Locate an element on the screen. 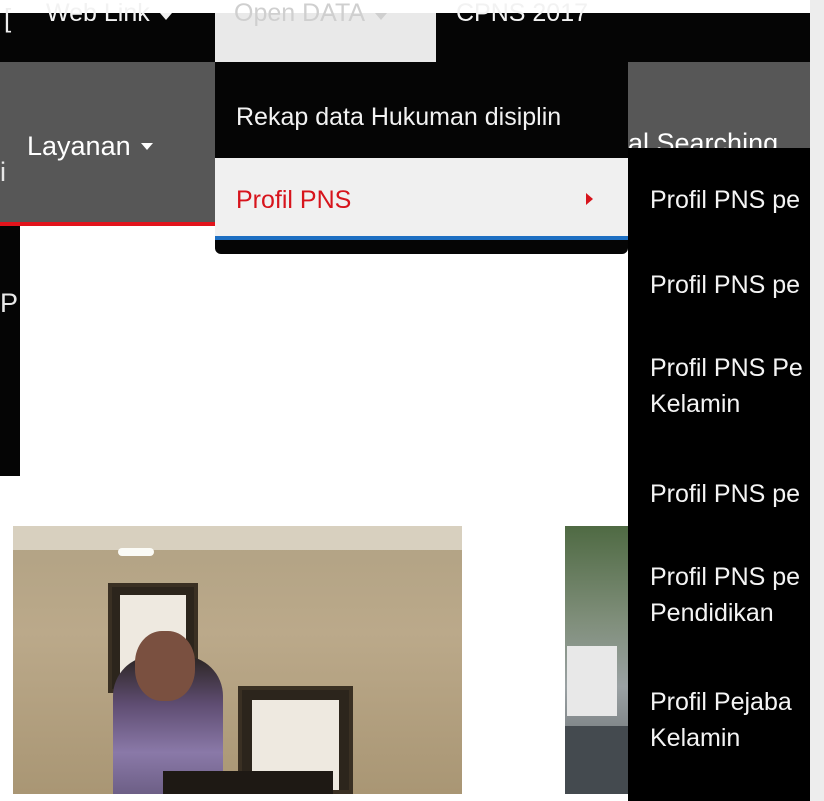  left-partial-text: P is located at coordinates (9, 303).